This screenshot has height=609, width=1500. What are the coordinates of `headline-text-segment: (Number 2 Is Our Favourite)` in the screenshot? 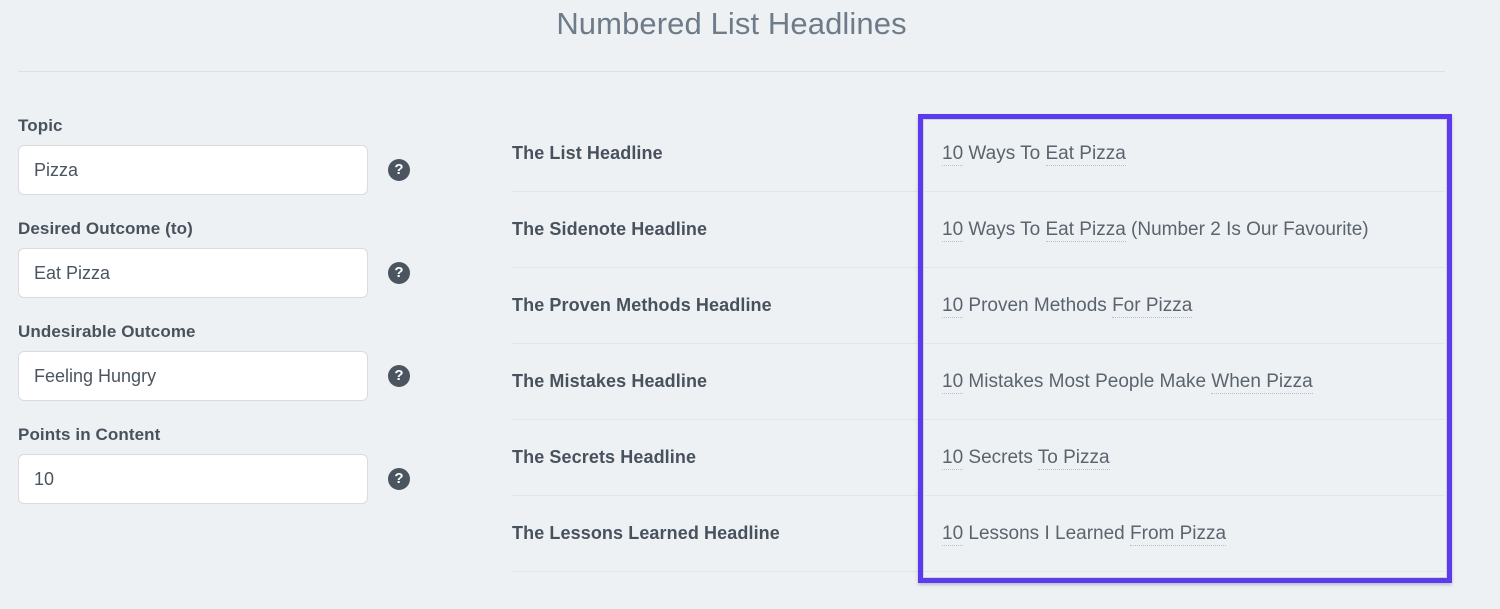 It's located at (1247, 229).